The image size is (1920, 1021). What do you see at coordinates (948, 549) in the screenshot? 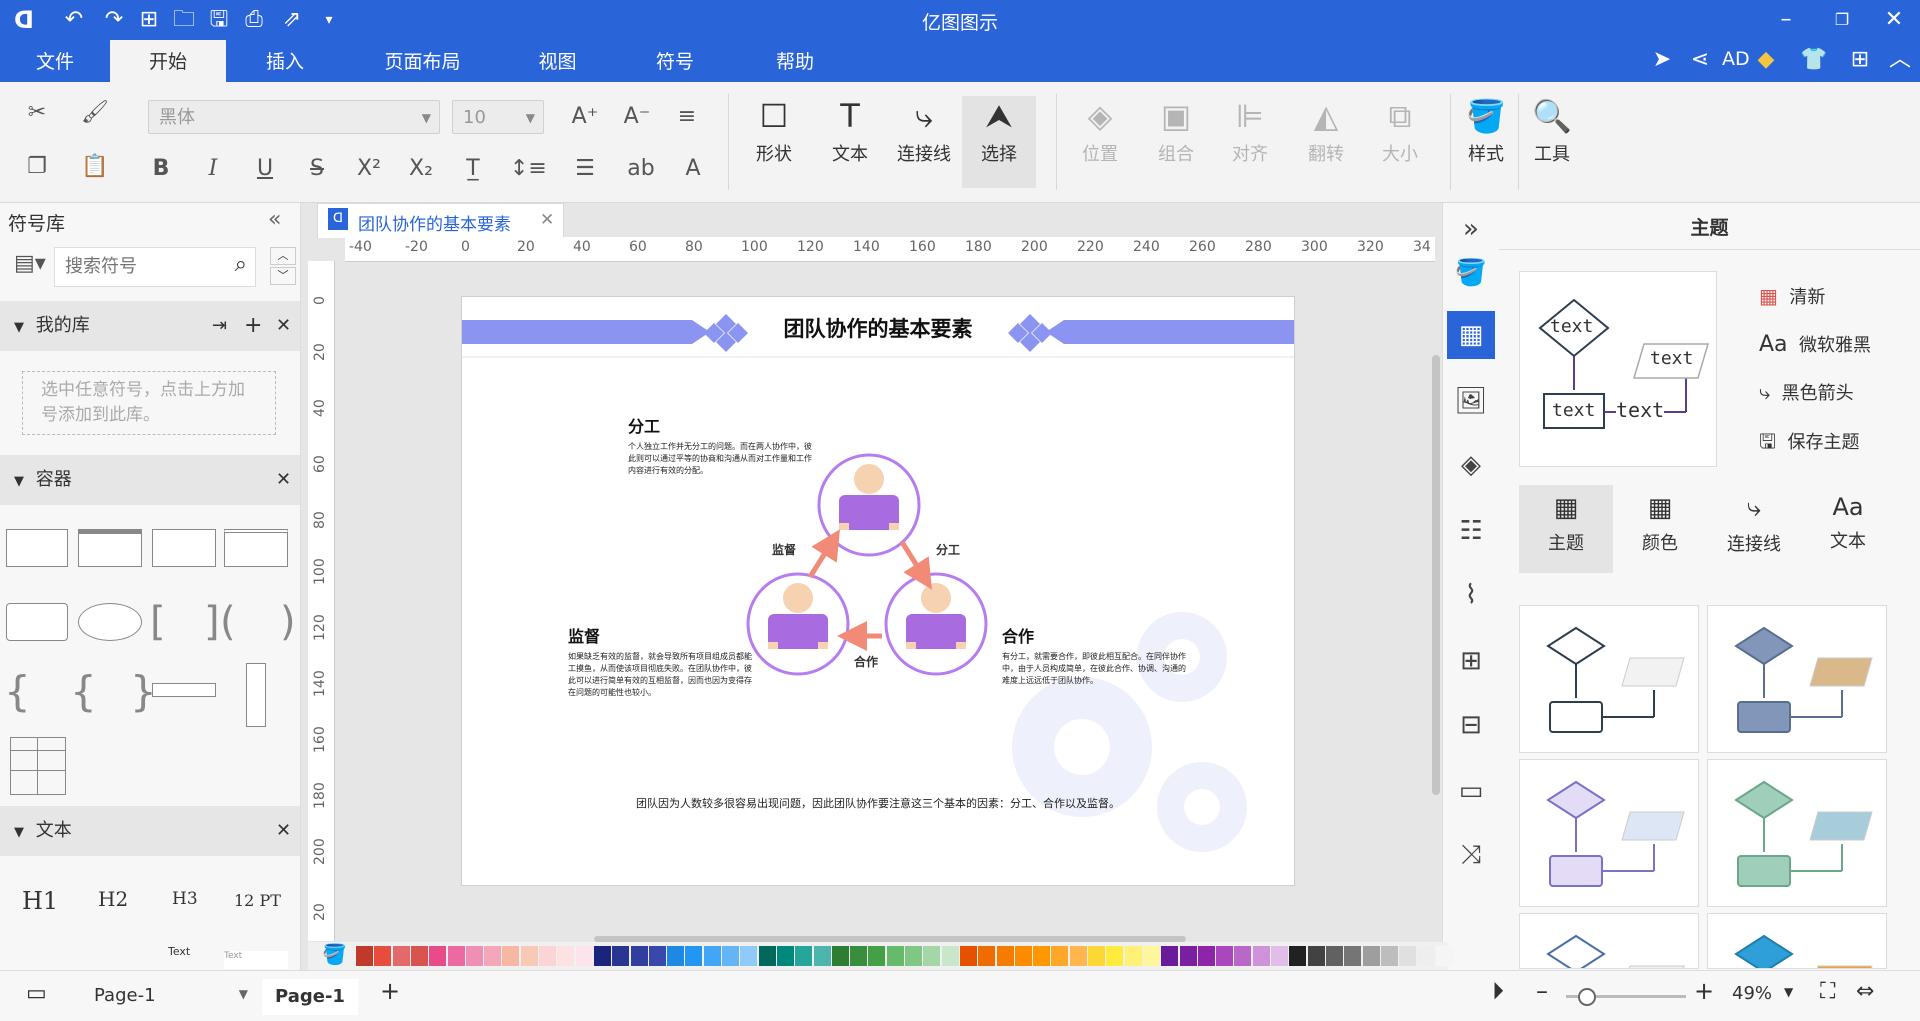
I see `label-fengong: 分工` at bounding box center [948, 549].